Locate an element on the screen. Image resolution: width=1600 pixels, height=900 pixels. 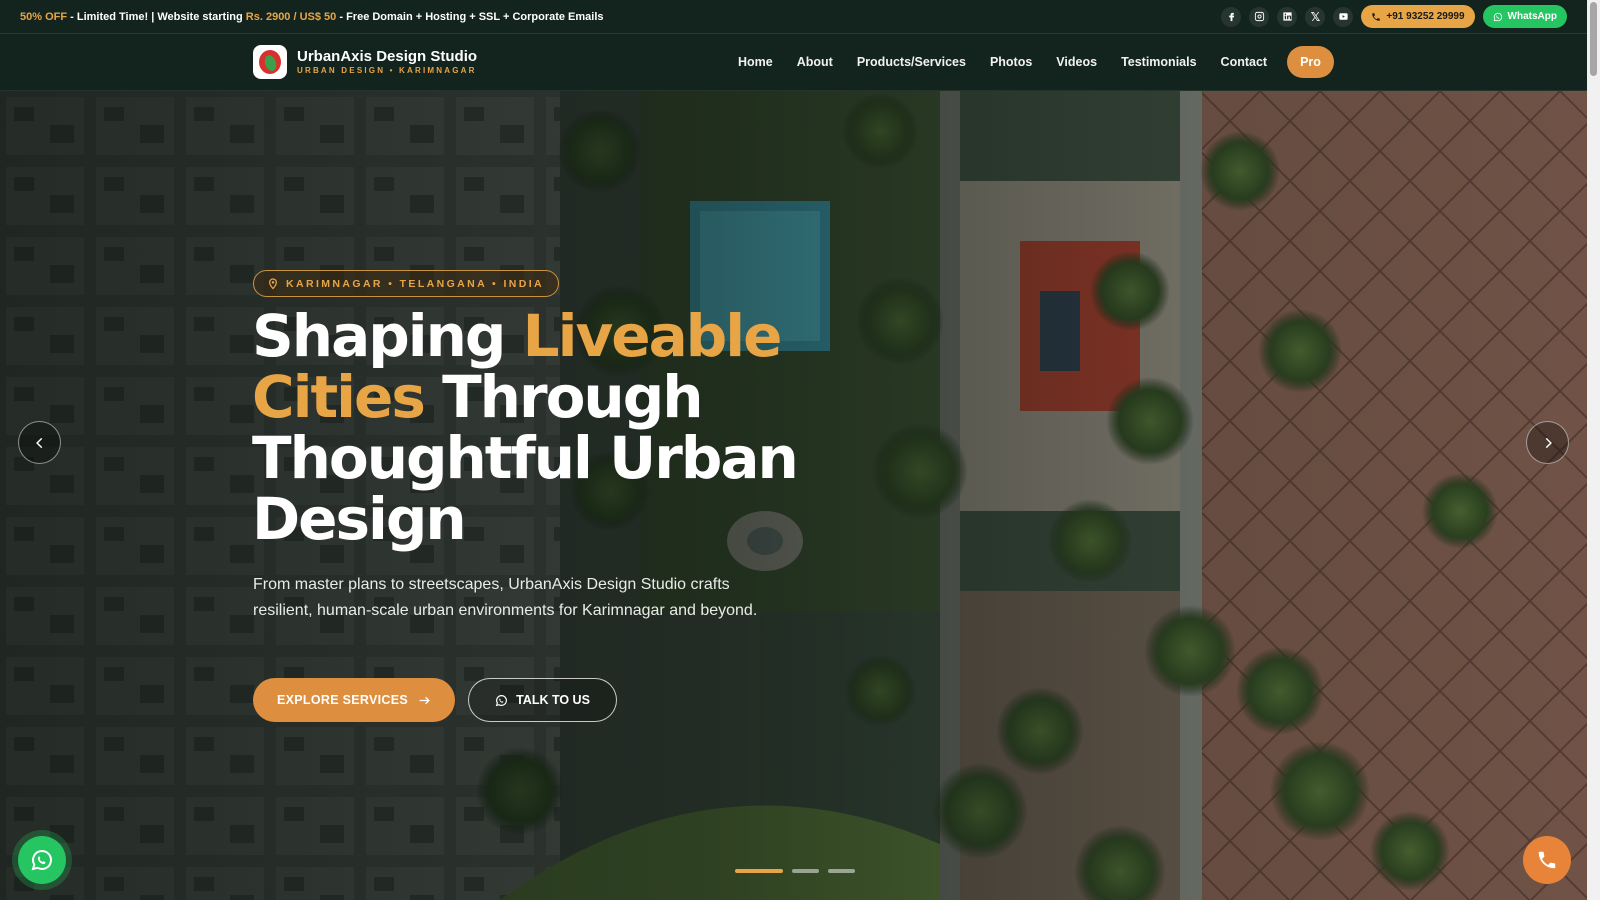
explore-services-label: EXPLORE SERVICES is located at coordinates (342, 700).